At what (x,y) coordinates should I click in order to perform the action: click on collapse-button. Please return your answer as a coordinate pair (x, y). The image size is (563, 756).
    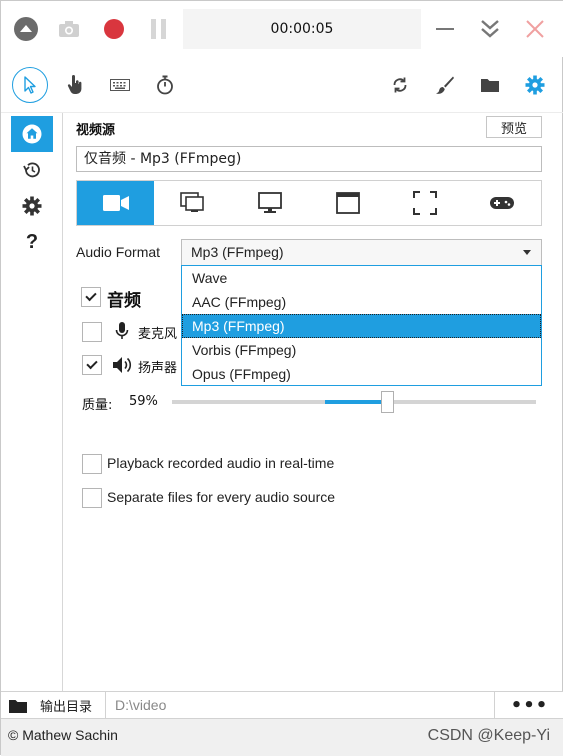
    Looking at the image, I should click on (26, 29).